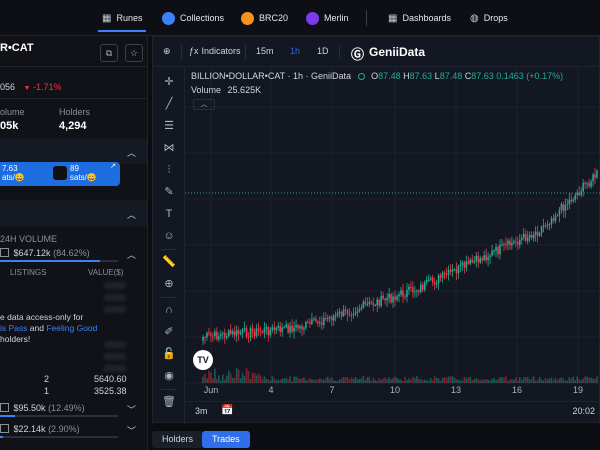 The width and height of the screenshot is (600, 450). I want to click on market-row-3: $22.14k (2.90%) ﹀, so click(73, 430).